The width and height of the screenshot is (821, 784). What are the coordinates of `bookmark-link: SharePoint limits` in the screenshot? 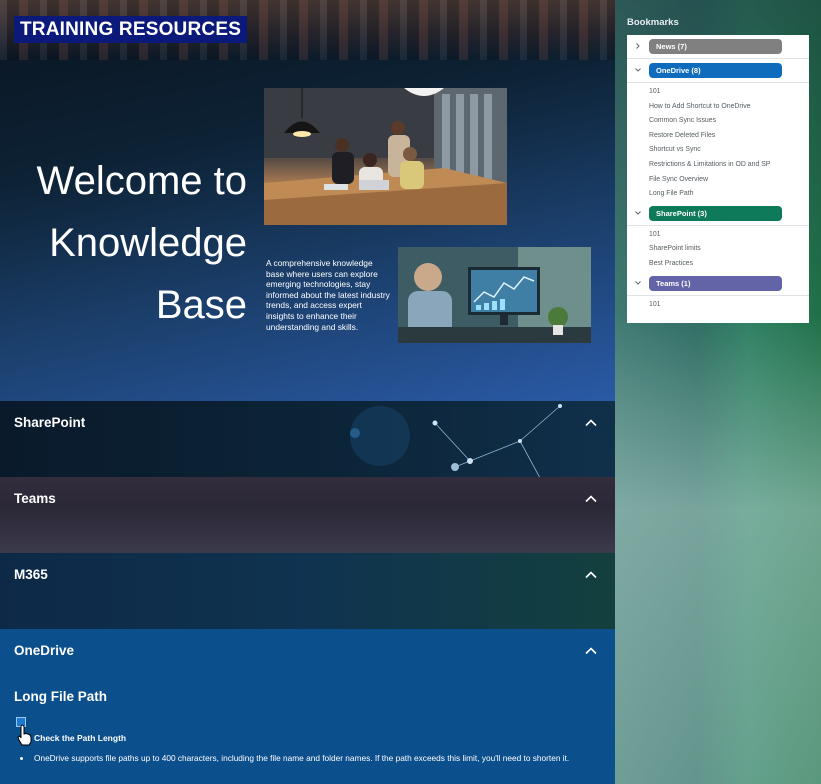 It's located at (718, 249).